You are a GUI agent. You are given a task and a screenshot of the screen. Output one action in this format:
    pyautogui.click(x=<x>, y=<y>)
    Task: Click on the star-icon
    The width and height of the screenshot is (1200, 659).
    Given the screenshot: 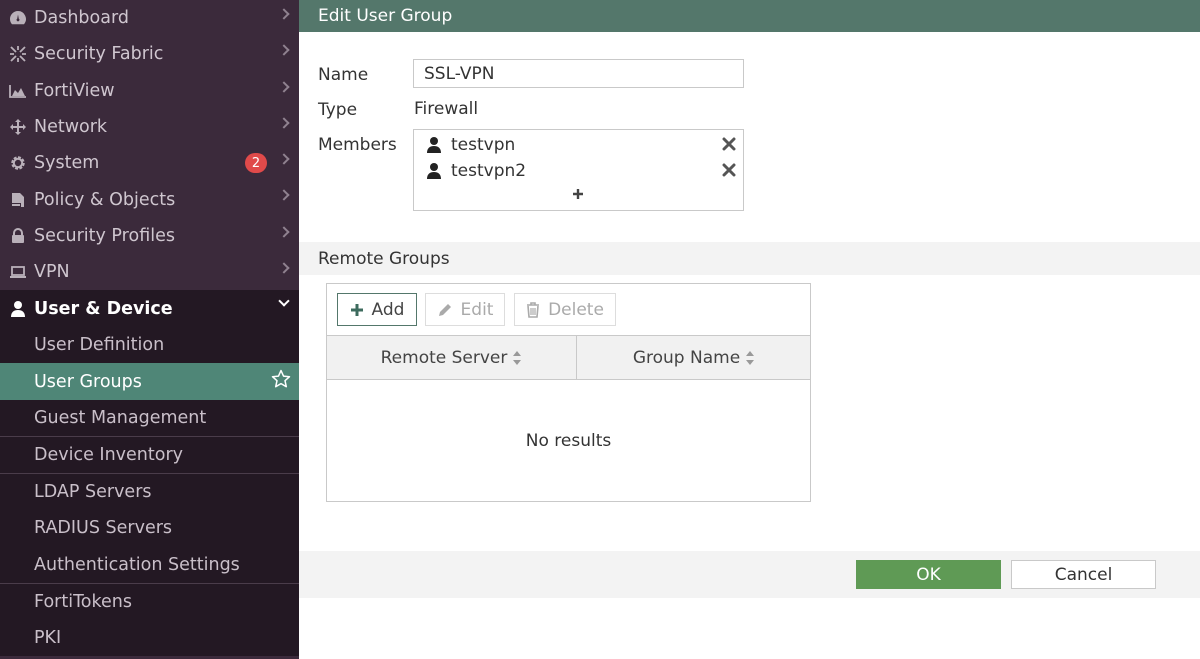 What is the action you would take?
    pyautogui.click(x=281, y=379)
    